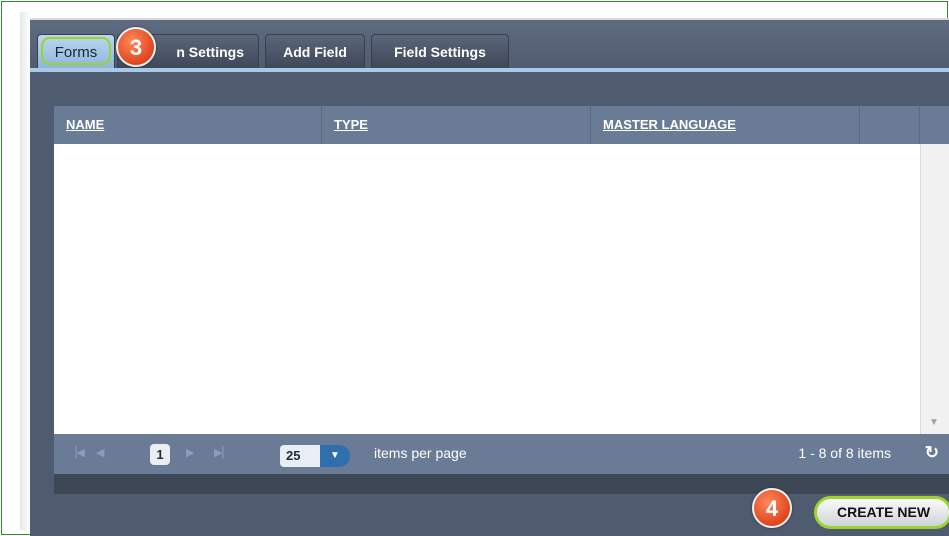 The image size is (949, 536). Describe the element at coordinates (222, 452) in the screenshot. I see `last-page-icon: ▶▏` at that location.